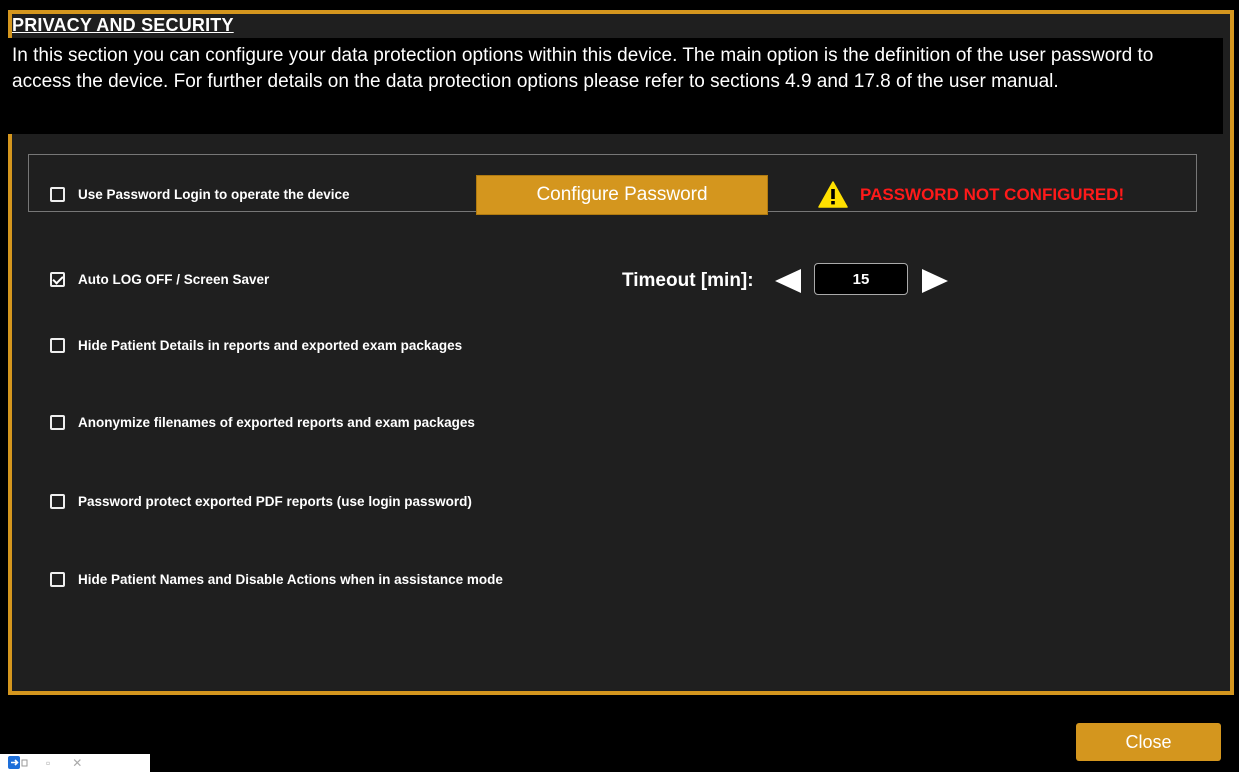 Image resolution: width=1239 pixels, height=772 pixels. What do you see at coordinates (48, 763) in the screenshot?
I see `minimize-icon: ▫` at bounding box center [48, 763].